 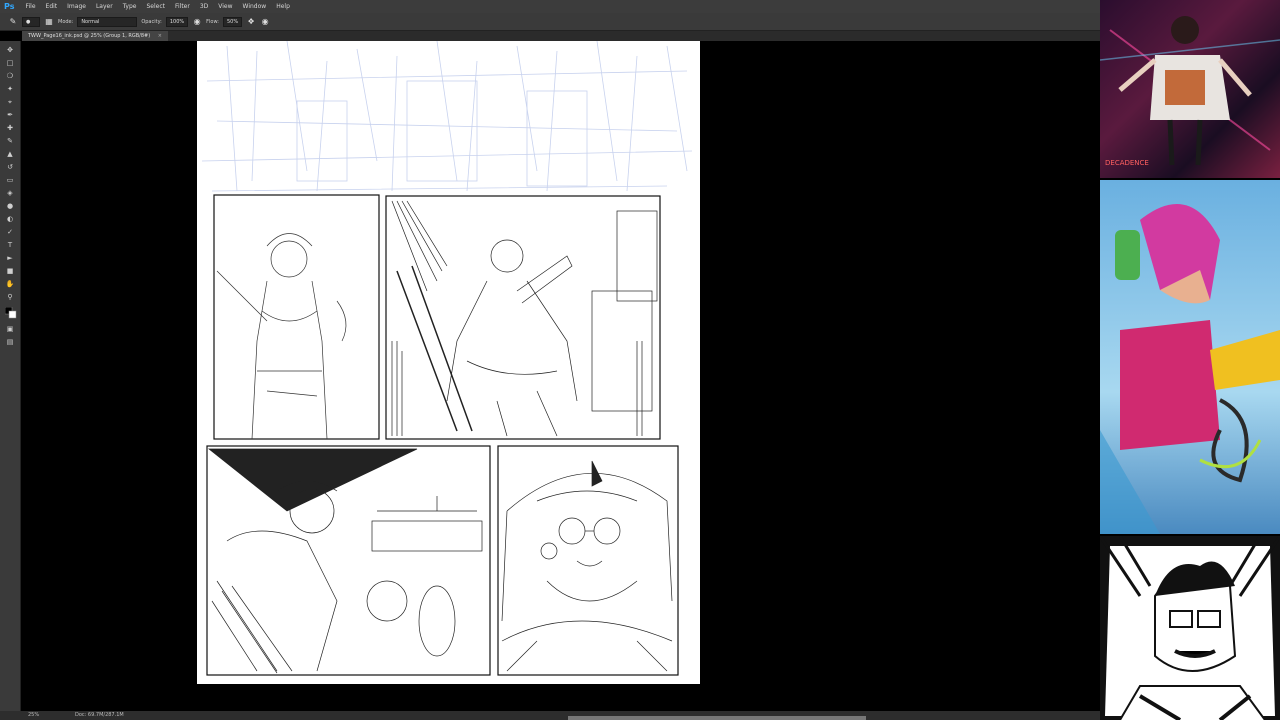 What do you see at coordinates (10, 128) in the screenshot?
I see `healing-brush-tool-icon: ✚` at bounding box center [10, 128].